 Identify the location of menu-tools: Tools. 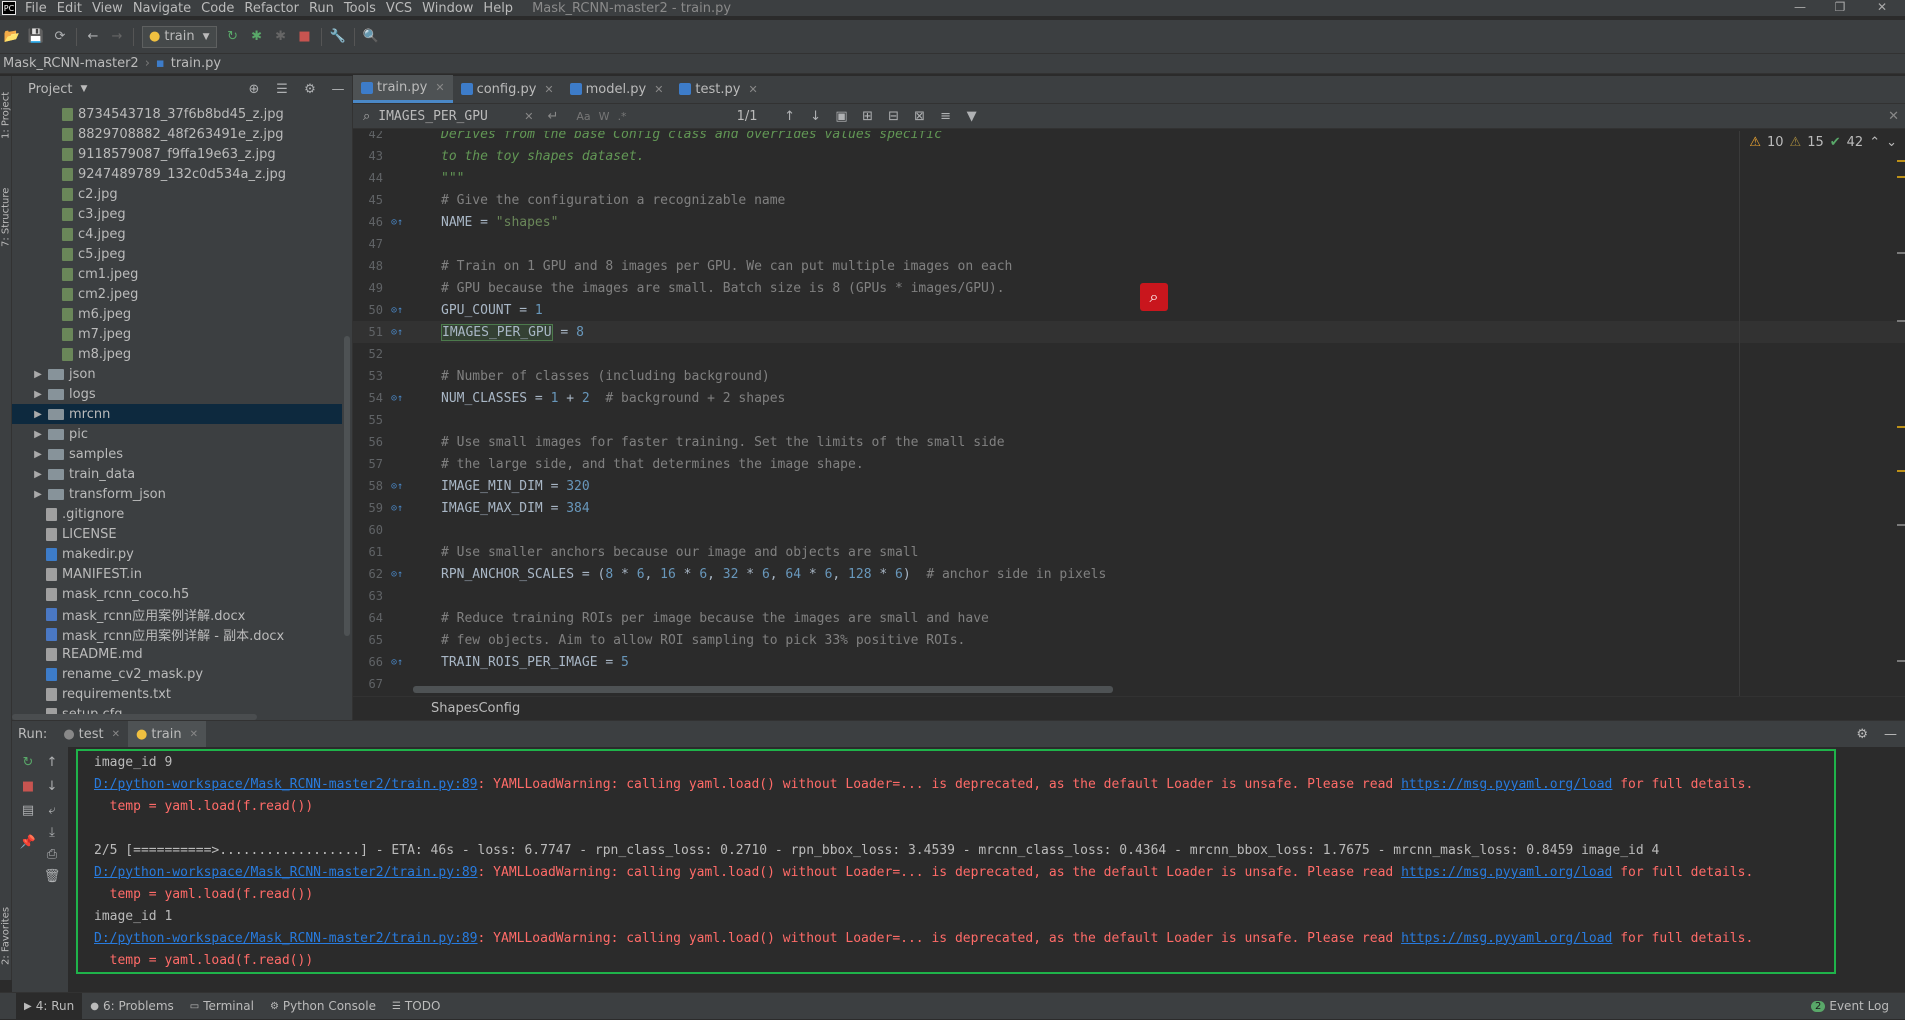
(360, 8).